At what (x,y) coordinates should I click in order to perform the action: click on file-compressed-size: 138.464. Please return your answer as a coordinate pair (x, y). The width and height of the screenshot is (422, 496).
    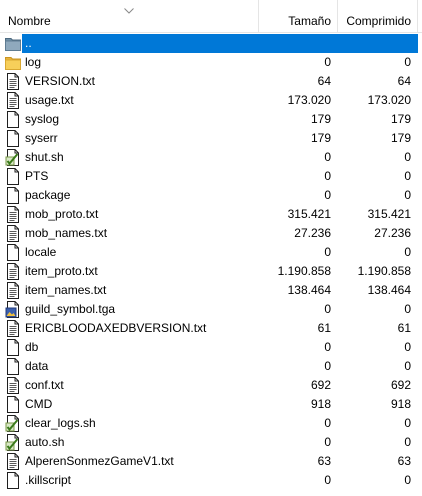
    Looking at the image, I should click on (389, 290).